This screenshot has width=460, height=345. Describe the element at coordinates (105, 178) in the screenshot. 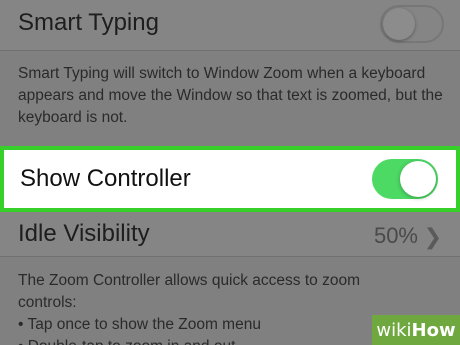

I see `show-controller-label: Show Controller` at that location.